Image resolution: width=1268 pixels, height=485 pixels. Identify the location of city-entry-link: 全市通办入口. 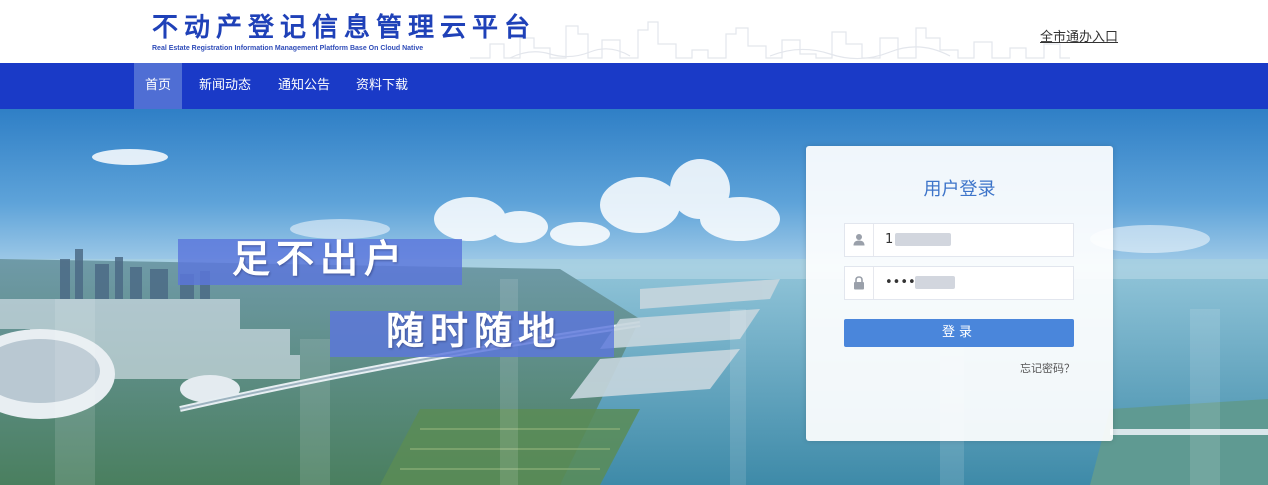
(1079, 35).